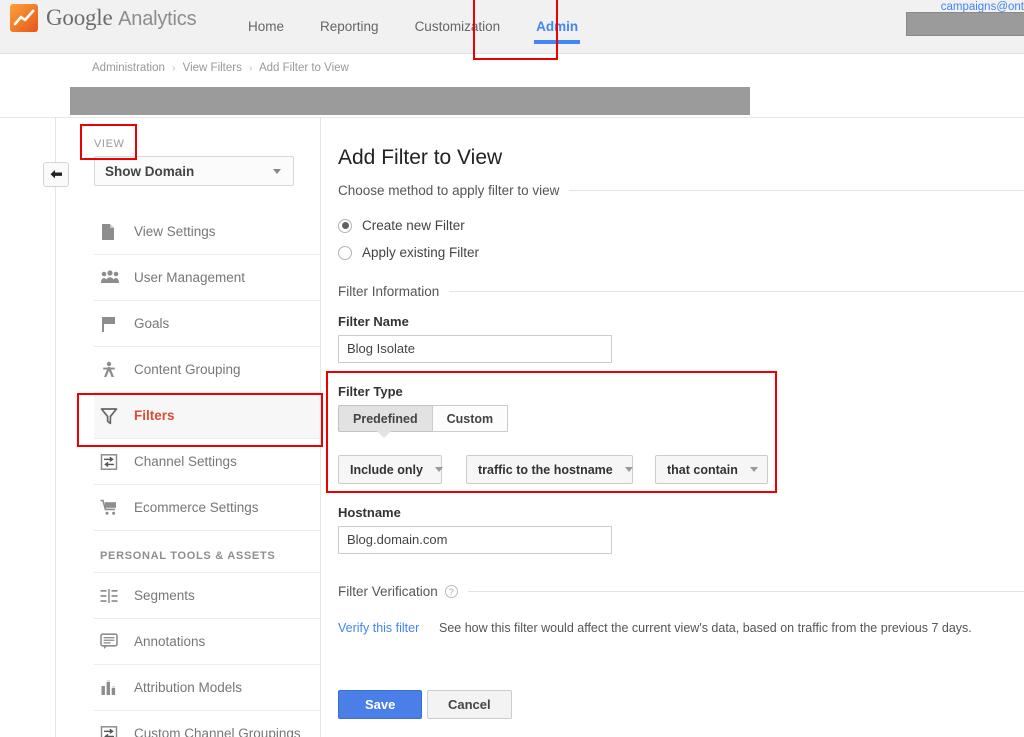 Image resolution: width=1024 pixels, height=737 pixels. What do you see at coordinates (175, 231) in the screenshot?
I see `sidebar-item-label: View Settings` at bounding box center [175, 231].